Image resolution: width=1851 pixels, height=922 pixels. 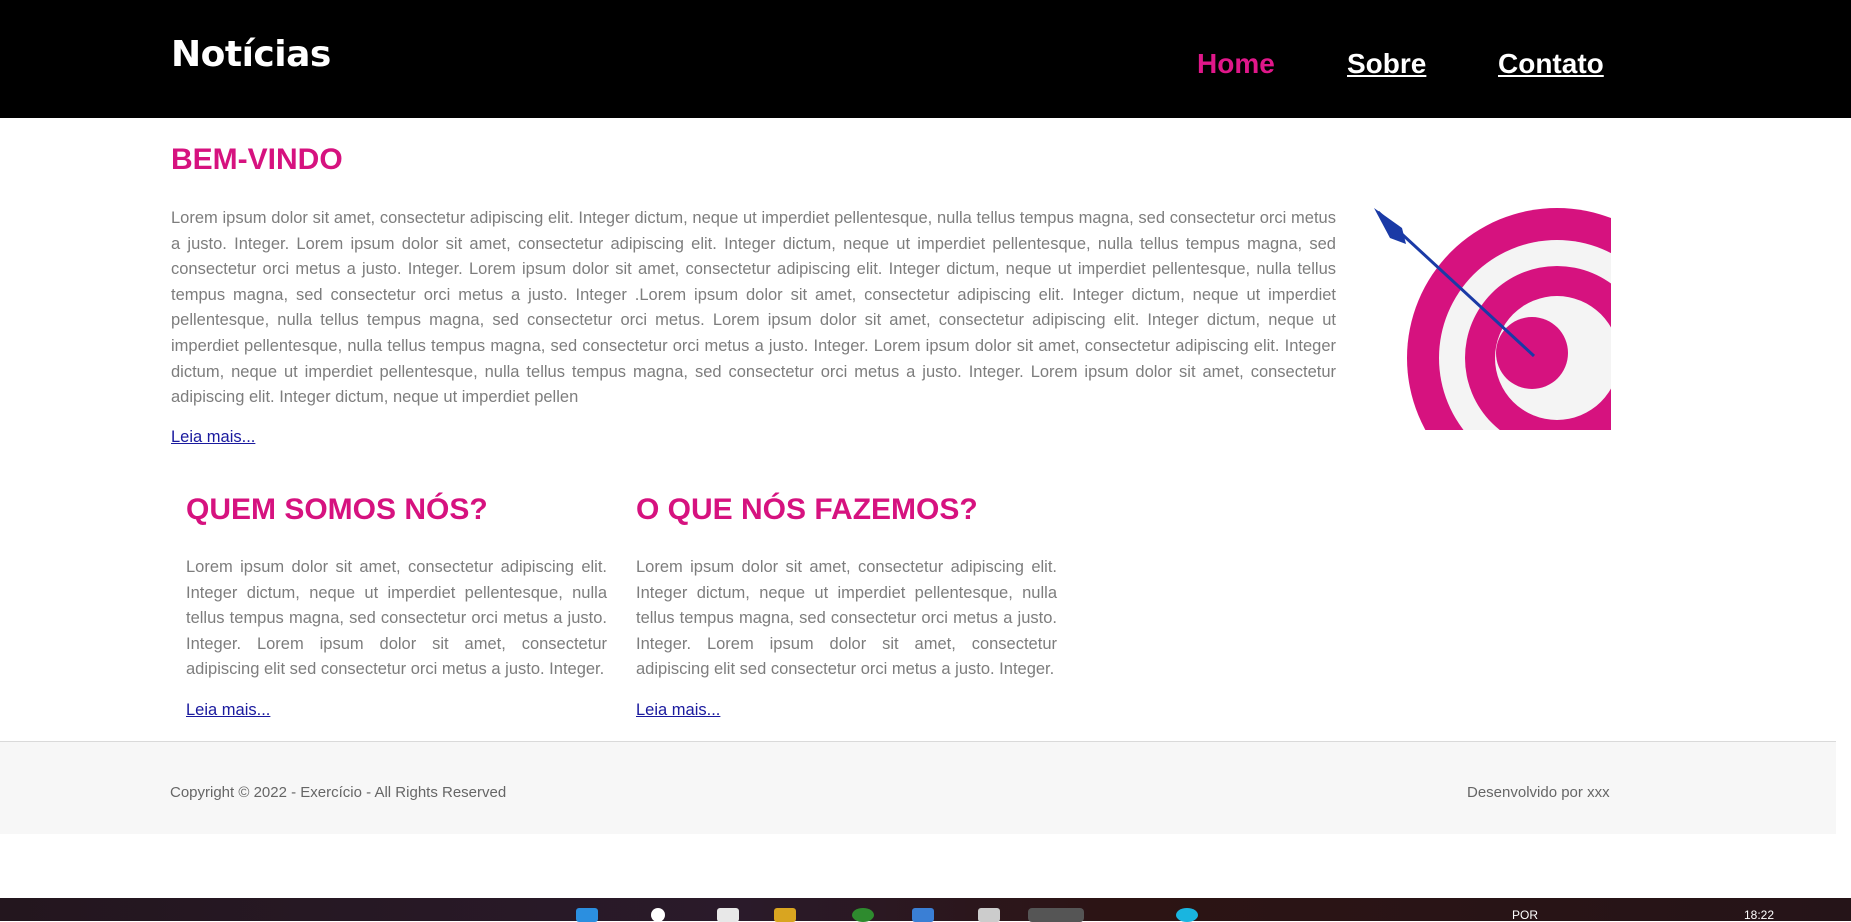 What do you see at coordinates (337, 509) in the screenshot?
I see `section-title-about: QUEM SOMOS NÓS?` at bounding box center [337, 509].